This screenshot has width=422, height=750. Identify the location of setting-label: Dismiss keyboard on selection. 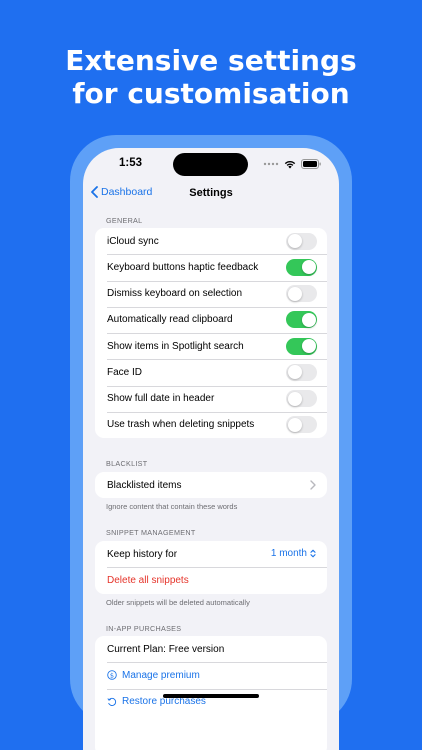
(175, 294).